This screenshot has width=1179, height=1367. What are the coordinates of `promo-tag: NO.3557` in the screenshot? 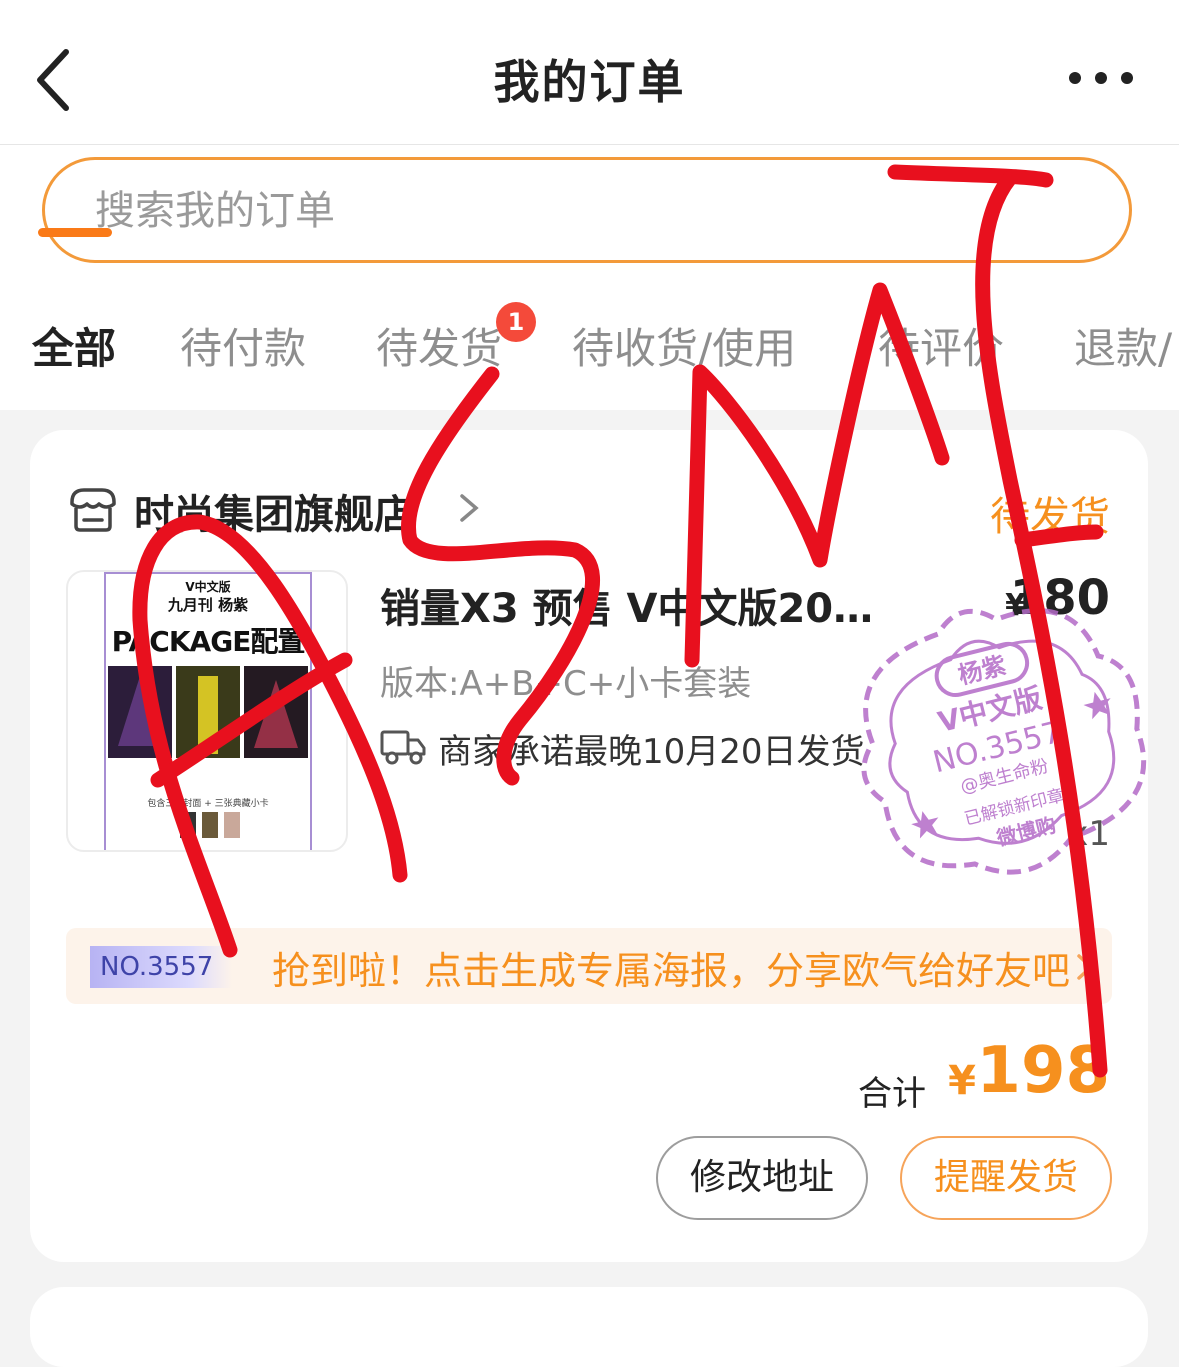 It's located at (161, 967).